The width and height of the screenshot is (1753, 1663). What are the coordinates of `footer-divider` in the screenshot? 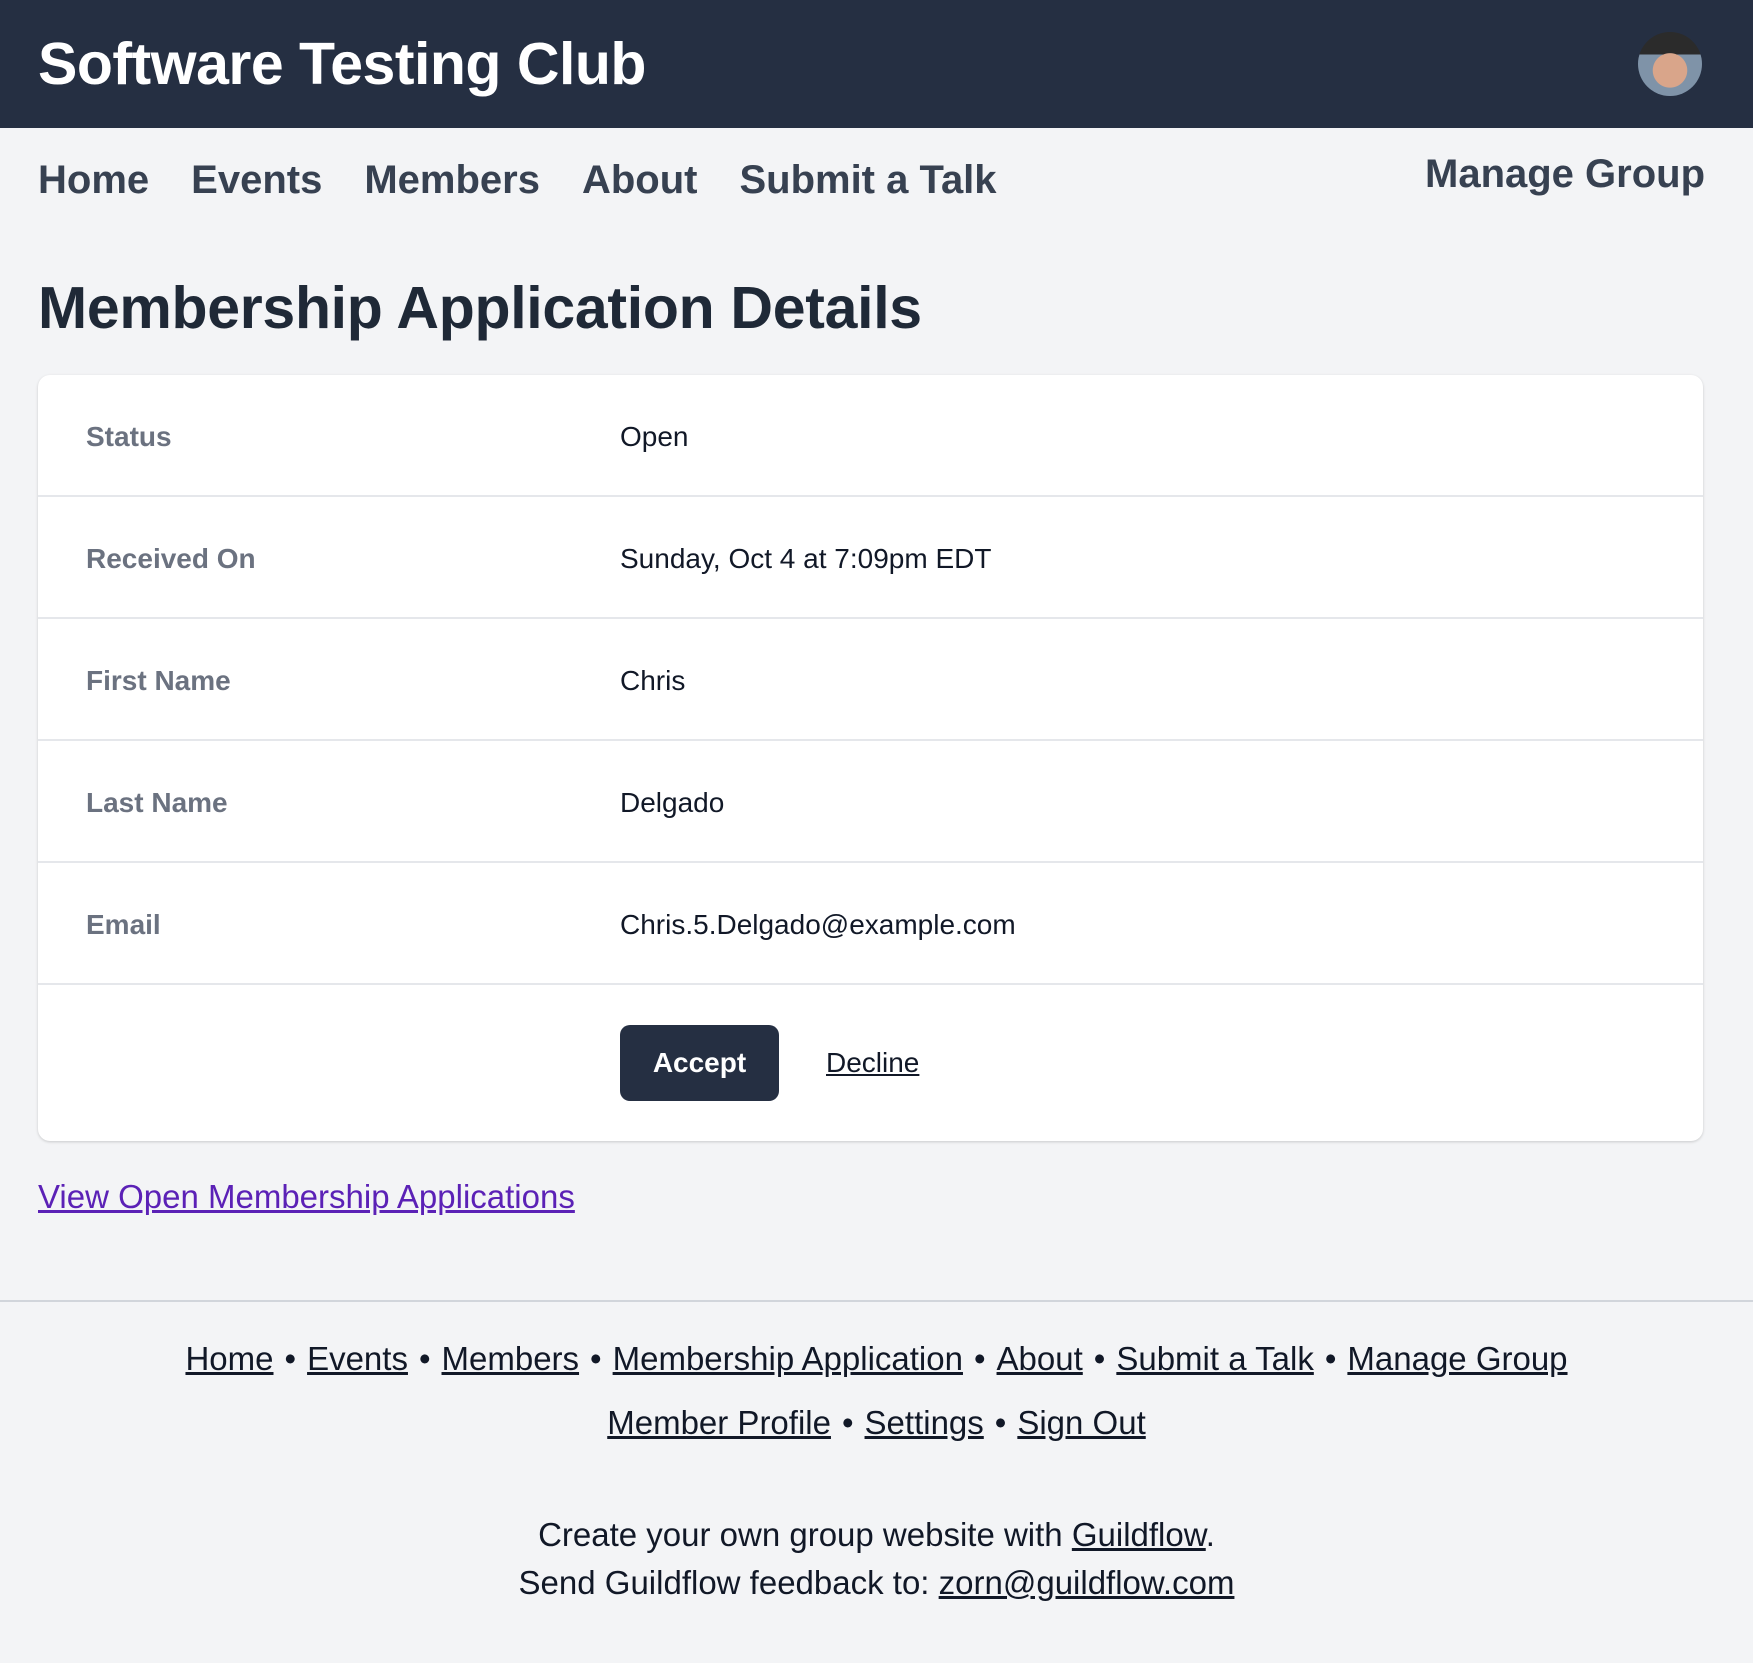 It's located at (876, 1301).